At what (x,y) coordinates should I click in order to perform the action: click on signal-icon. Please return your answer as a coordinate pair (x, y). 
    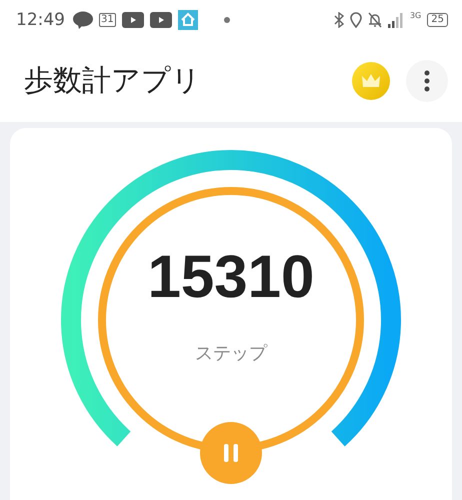
    Looking at the image, I should click on (396, 20).